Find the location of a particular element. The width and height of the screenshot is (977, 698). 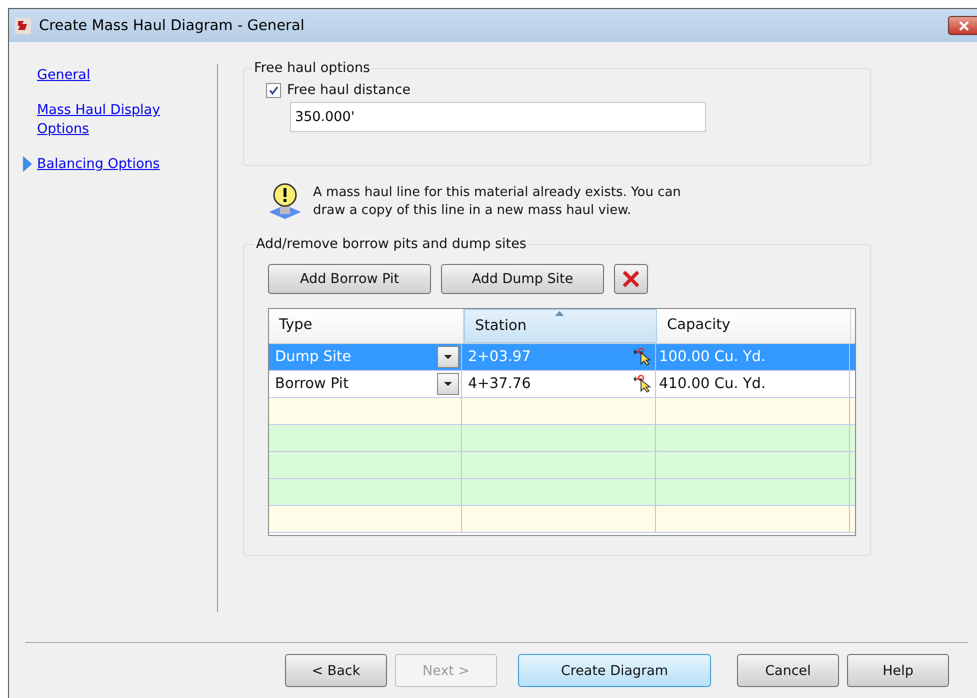

group-title: Free haul options is located at coordinates (312, 68).